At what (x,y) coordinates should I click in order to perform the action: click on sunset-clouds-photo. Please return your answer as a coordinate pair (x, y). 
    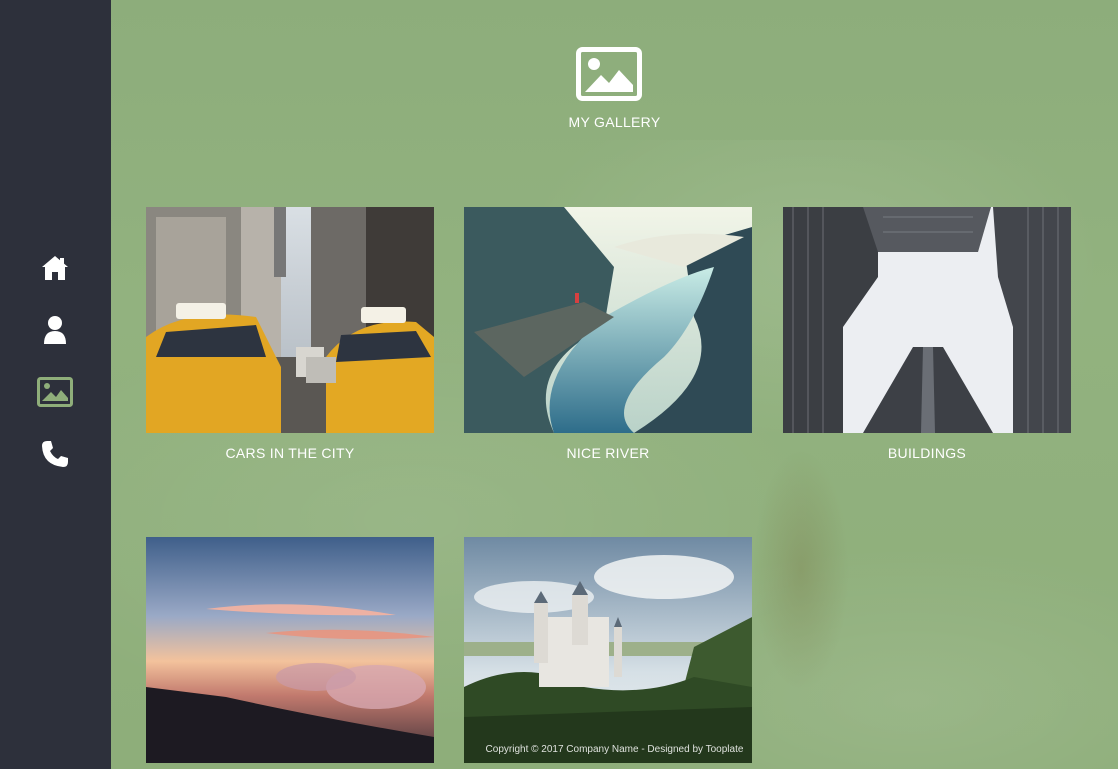
    Looking at the image, I should click on (290, 650).